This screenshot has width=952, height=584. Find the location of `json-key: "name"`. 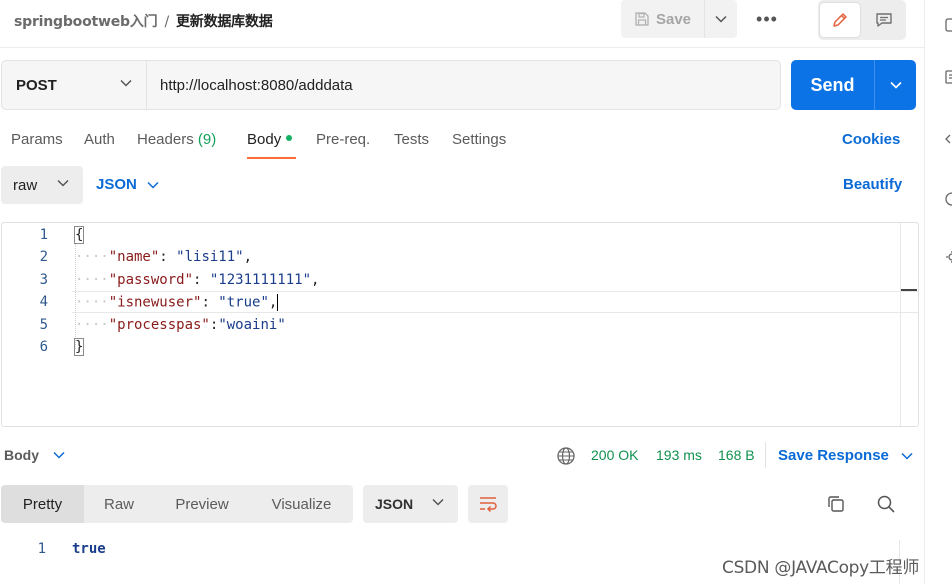

json-key: "name" is located at coordinates (134, 257).